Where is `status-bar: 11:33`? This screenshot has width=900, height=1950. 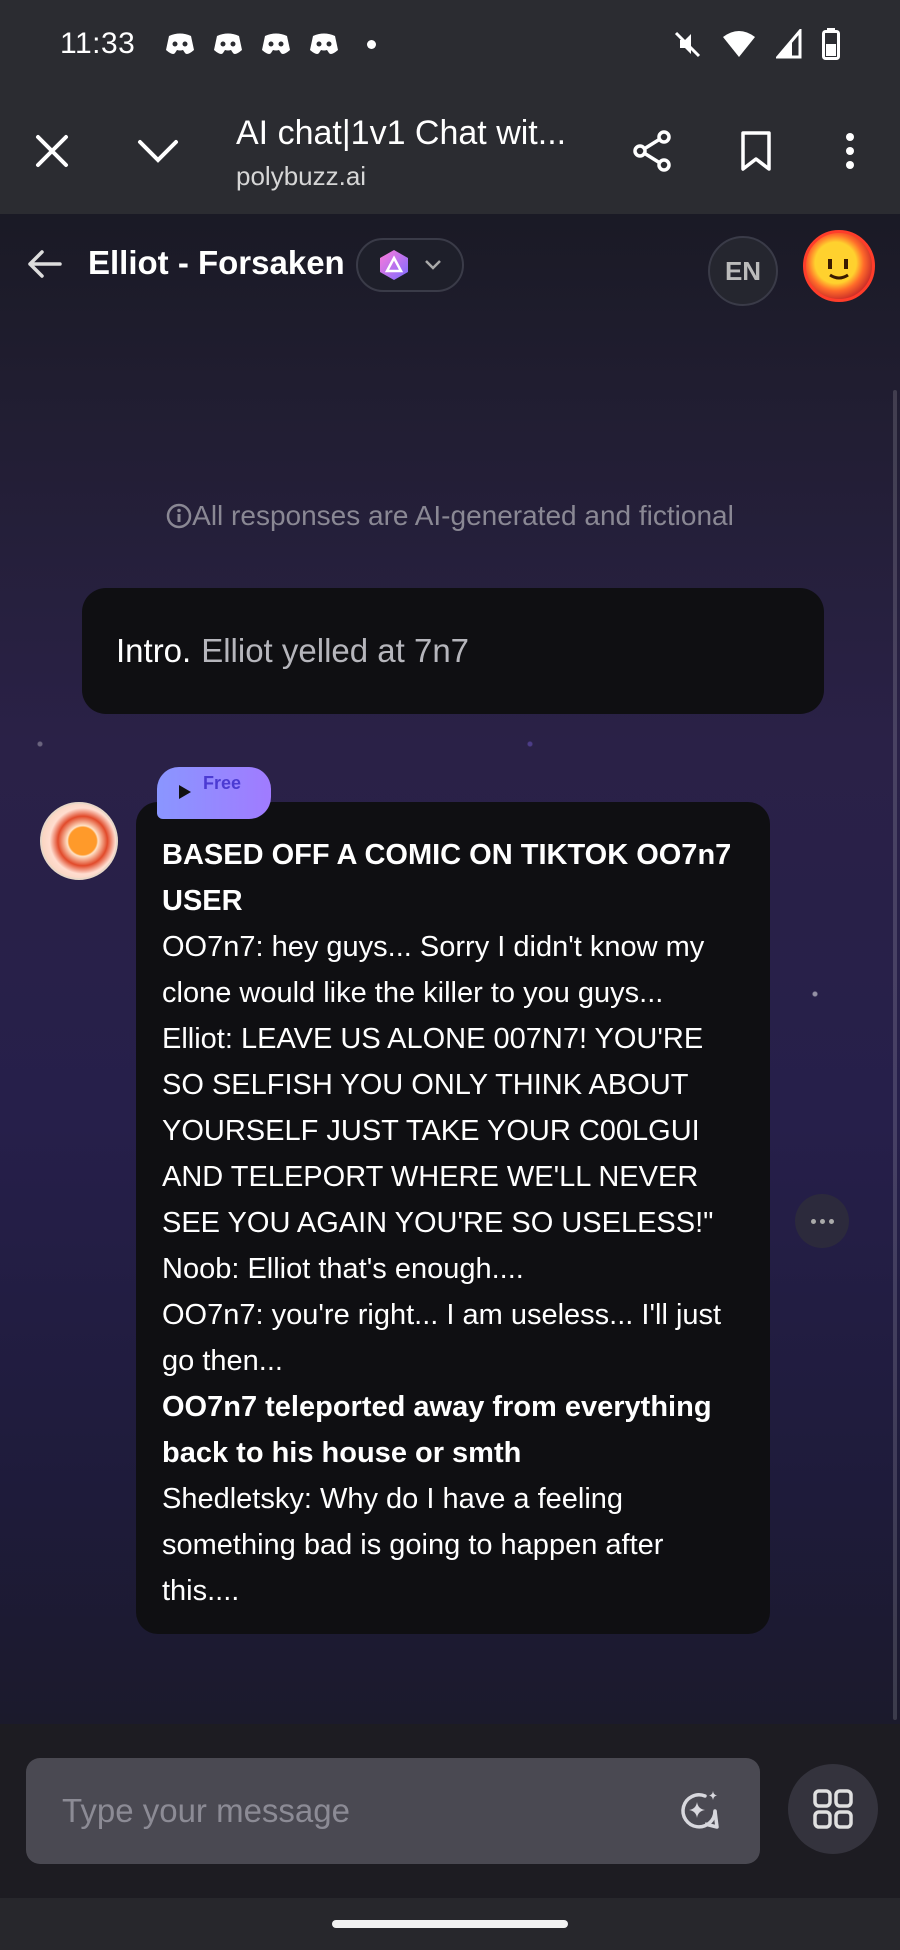
status-bar: 11:33 is located at coordinates (450, 44).